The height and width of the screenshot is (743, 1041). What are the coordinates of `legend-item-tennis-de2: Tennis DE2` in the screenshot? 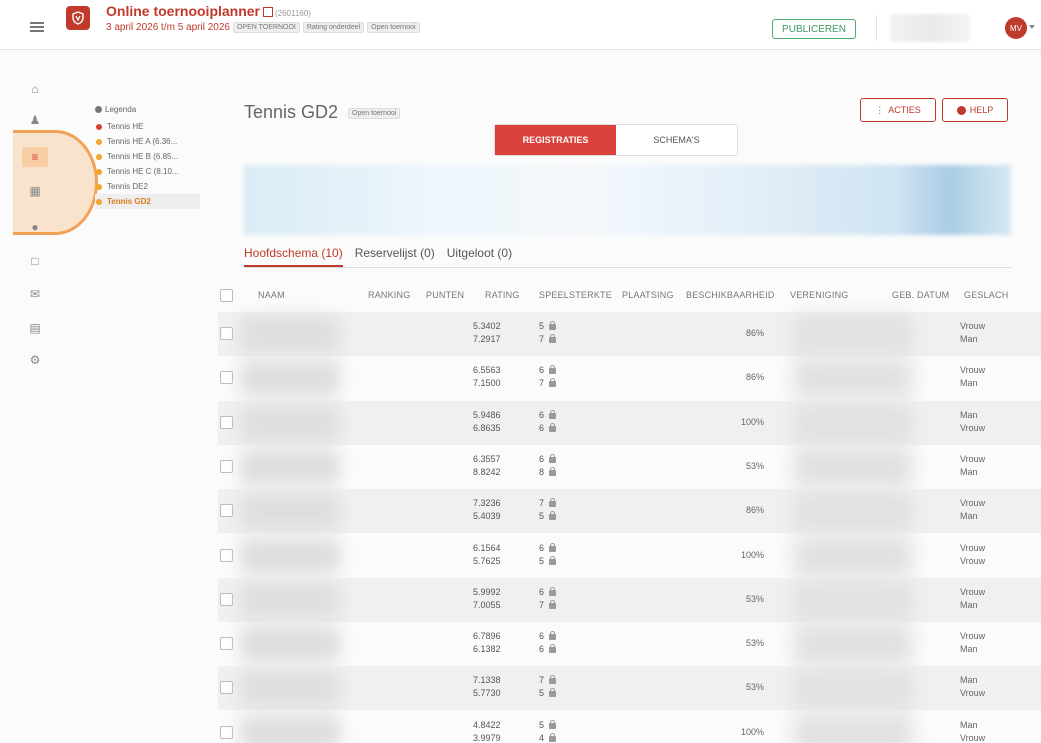 It's located at (147, 186).